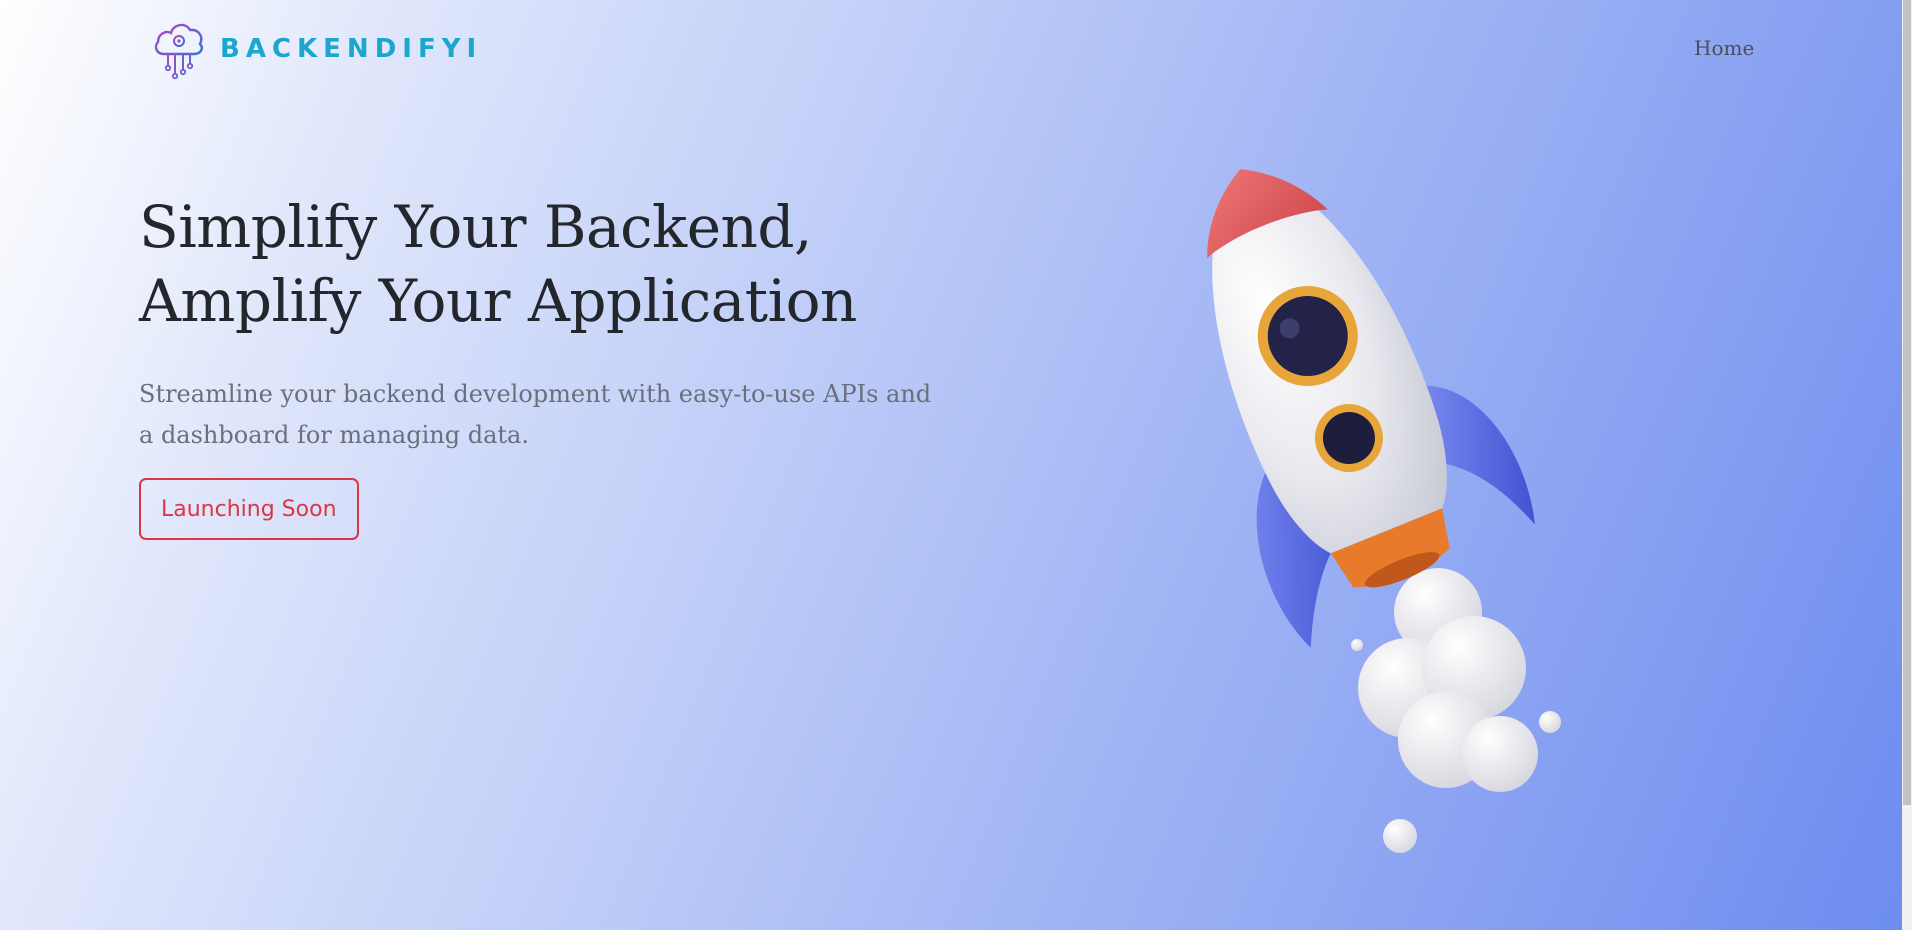 The width and height of the screenshot is (1912, 930). What do you see at coordinates (178, 51) in the screenshot?
I see `cloud-circuit-icon` at bounding box center [178, 51].